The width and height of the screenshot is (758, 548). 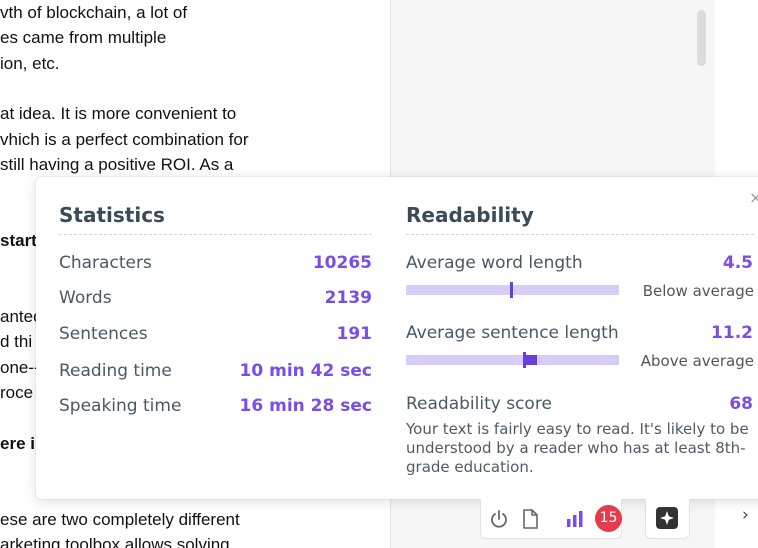 What do you see at coordinates (112, 215) in the screenshot?
I see `statistics-title: Statistics` at bounding box center [112, 215].